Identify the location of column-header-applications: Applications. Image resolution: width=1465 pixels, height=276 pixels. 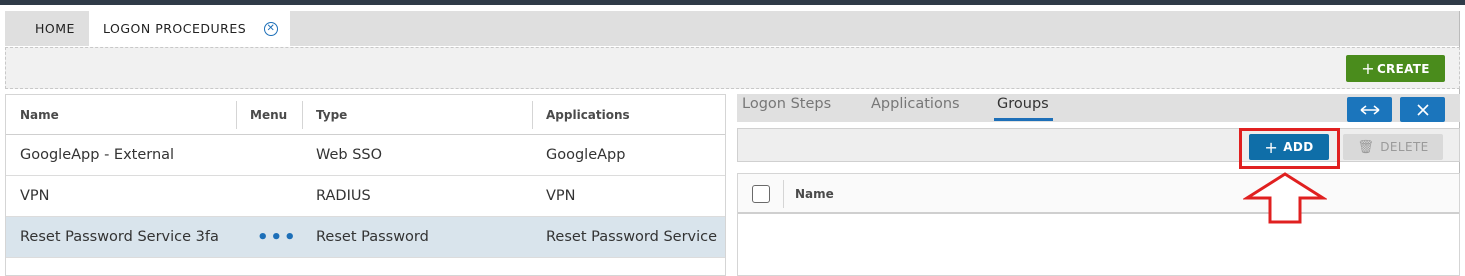
(588, 114).